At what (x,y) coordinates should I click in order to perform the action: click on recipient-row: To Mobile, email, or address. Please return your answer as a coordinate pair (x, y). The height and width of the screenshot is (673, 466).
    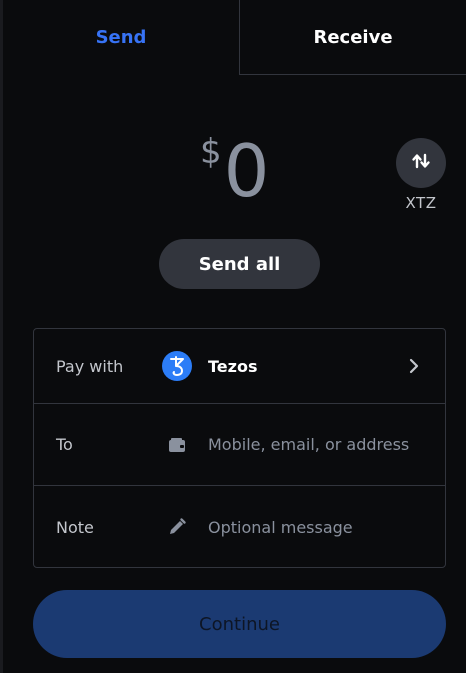
    Looking at the image, I should click on (239, 445).